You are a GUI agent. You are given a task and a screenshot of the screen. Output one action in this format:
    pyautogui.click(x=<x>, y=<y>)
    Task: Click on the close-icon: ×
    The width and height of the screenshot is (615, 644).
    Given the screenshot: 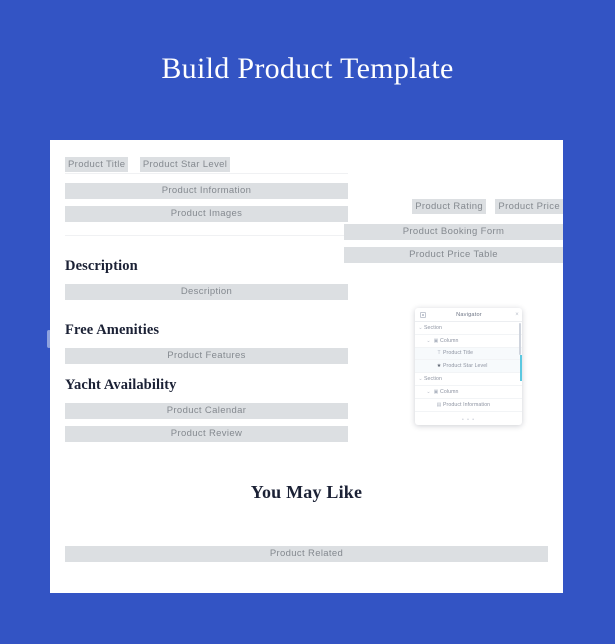 What is the action you would take?
    pyautogui.click(x=517, y=315)
    